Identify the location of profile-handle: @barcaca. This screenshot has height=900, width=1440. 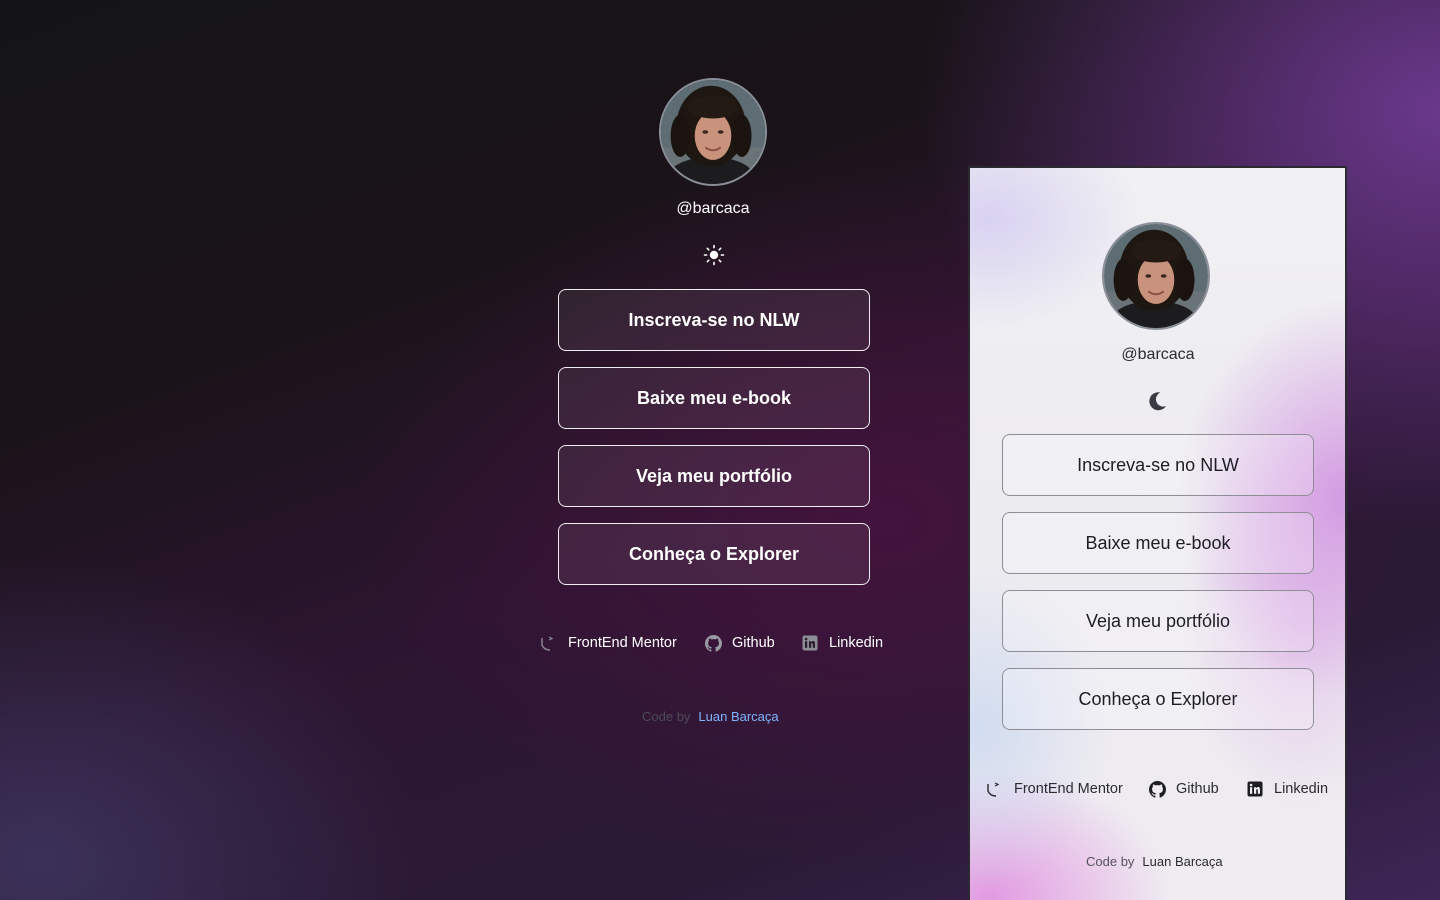
(713, 208).